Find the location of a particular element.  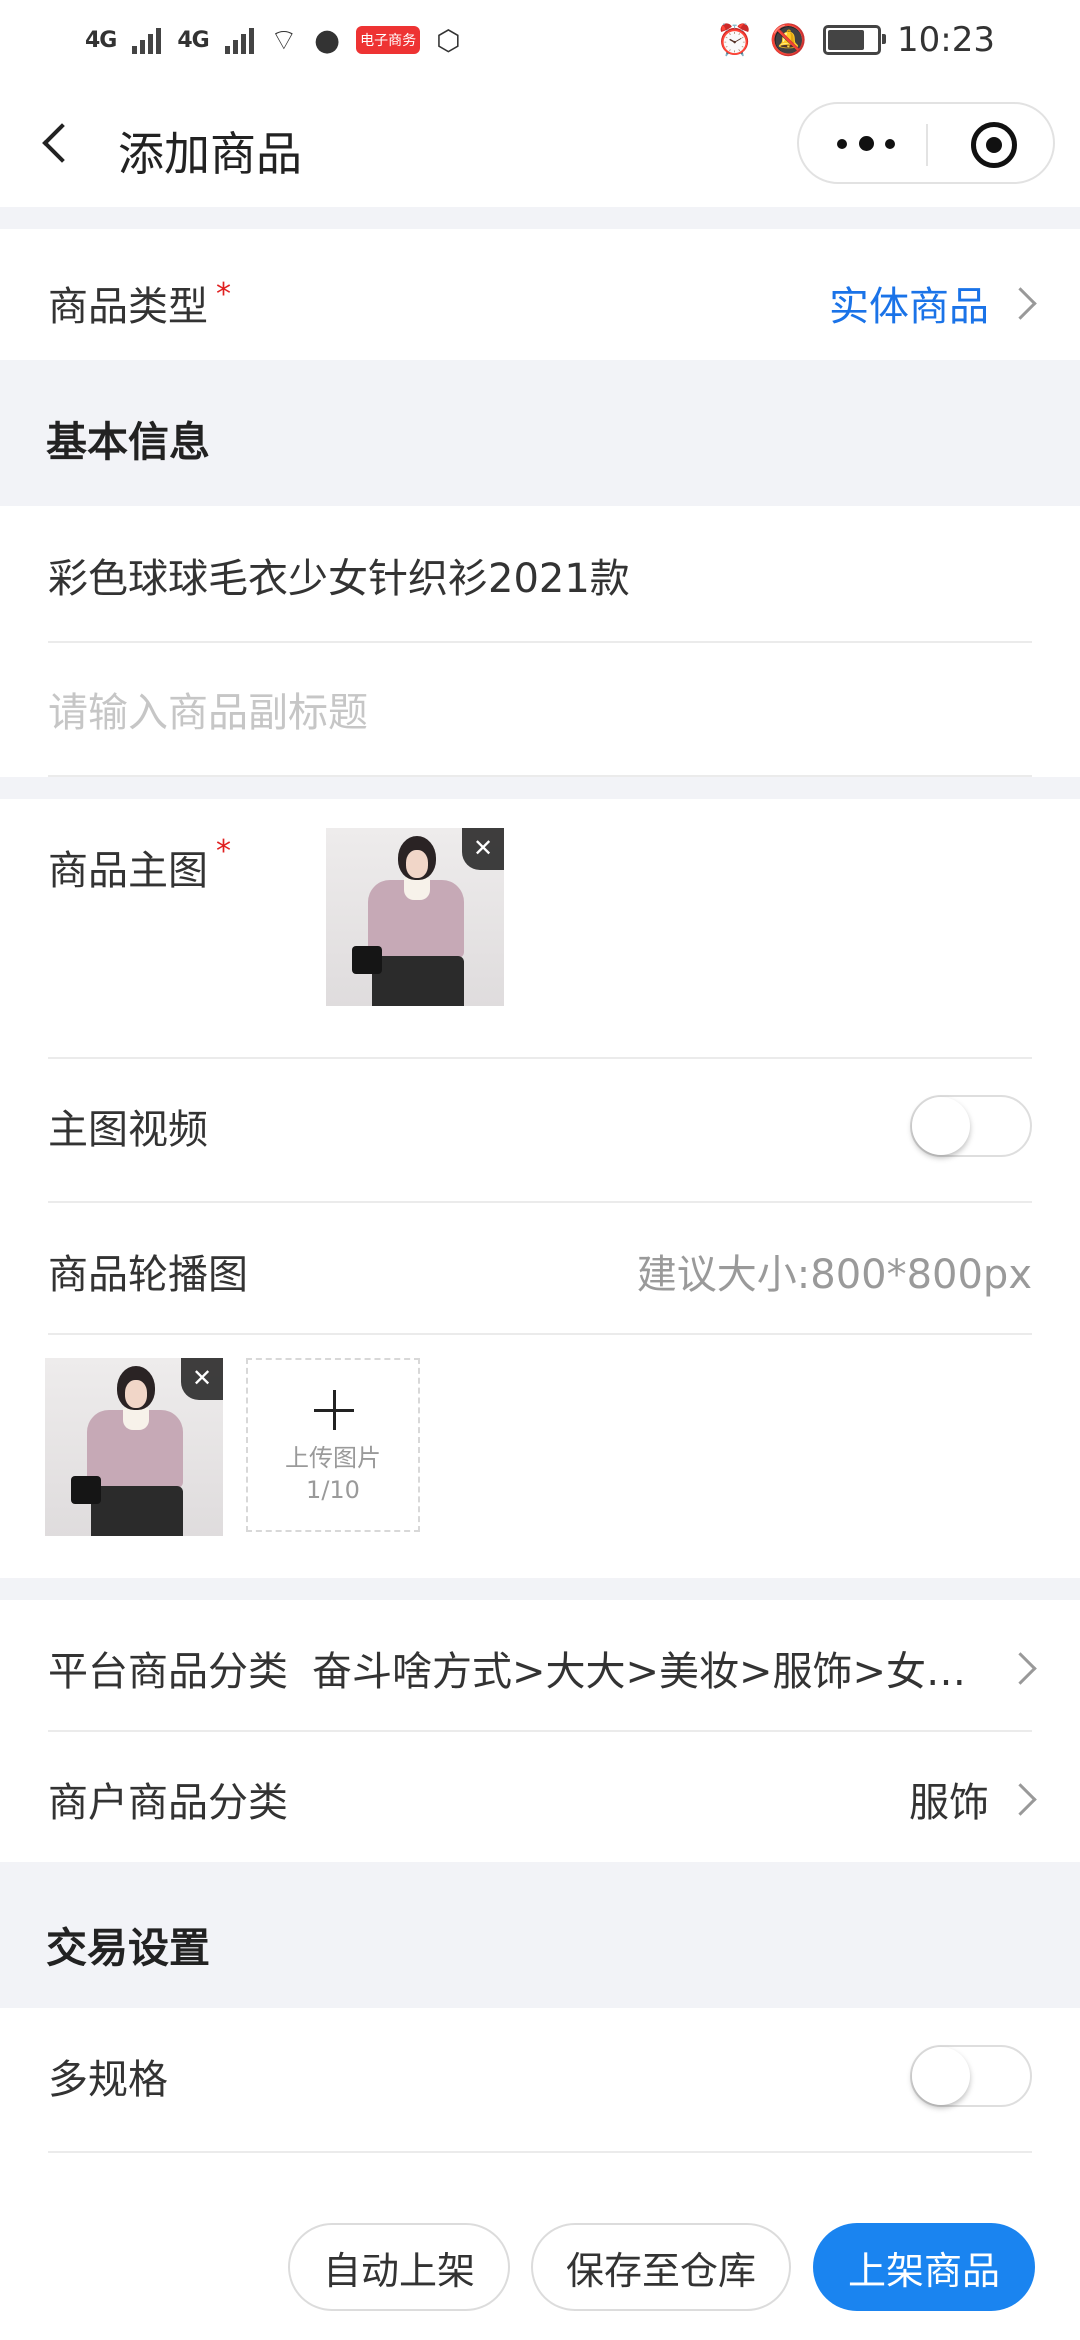

status-right: ⏰ 🔕 10:23 is located at coordinates (855, 40).